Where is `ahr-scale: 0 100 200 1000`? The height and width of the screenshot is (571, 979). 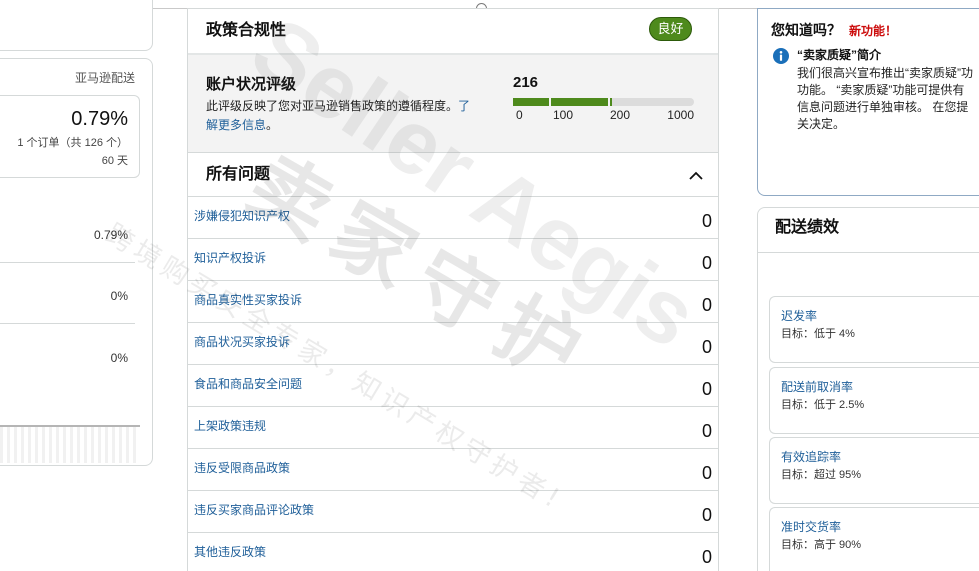
ahr-scale: 0 100 200 1000 is located at coordinates (603, 115).